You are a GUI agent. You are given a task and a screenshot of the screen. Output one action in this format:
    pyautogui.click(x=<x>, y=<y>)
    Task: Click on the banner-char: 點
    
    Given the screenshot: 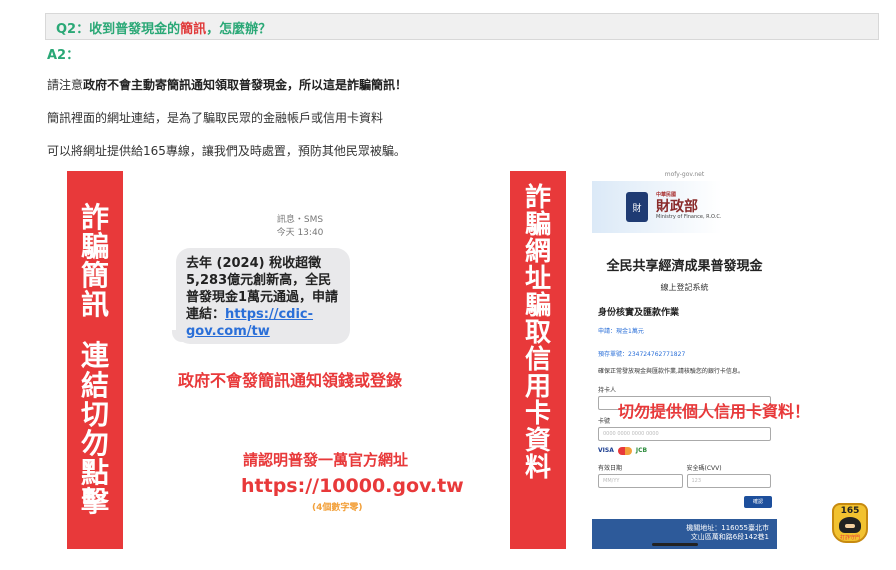 What is the action you would take?
    pyautogui.click(x=94, y=472)
    